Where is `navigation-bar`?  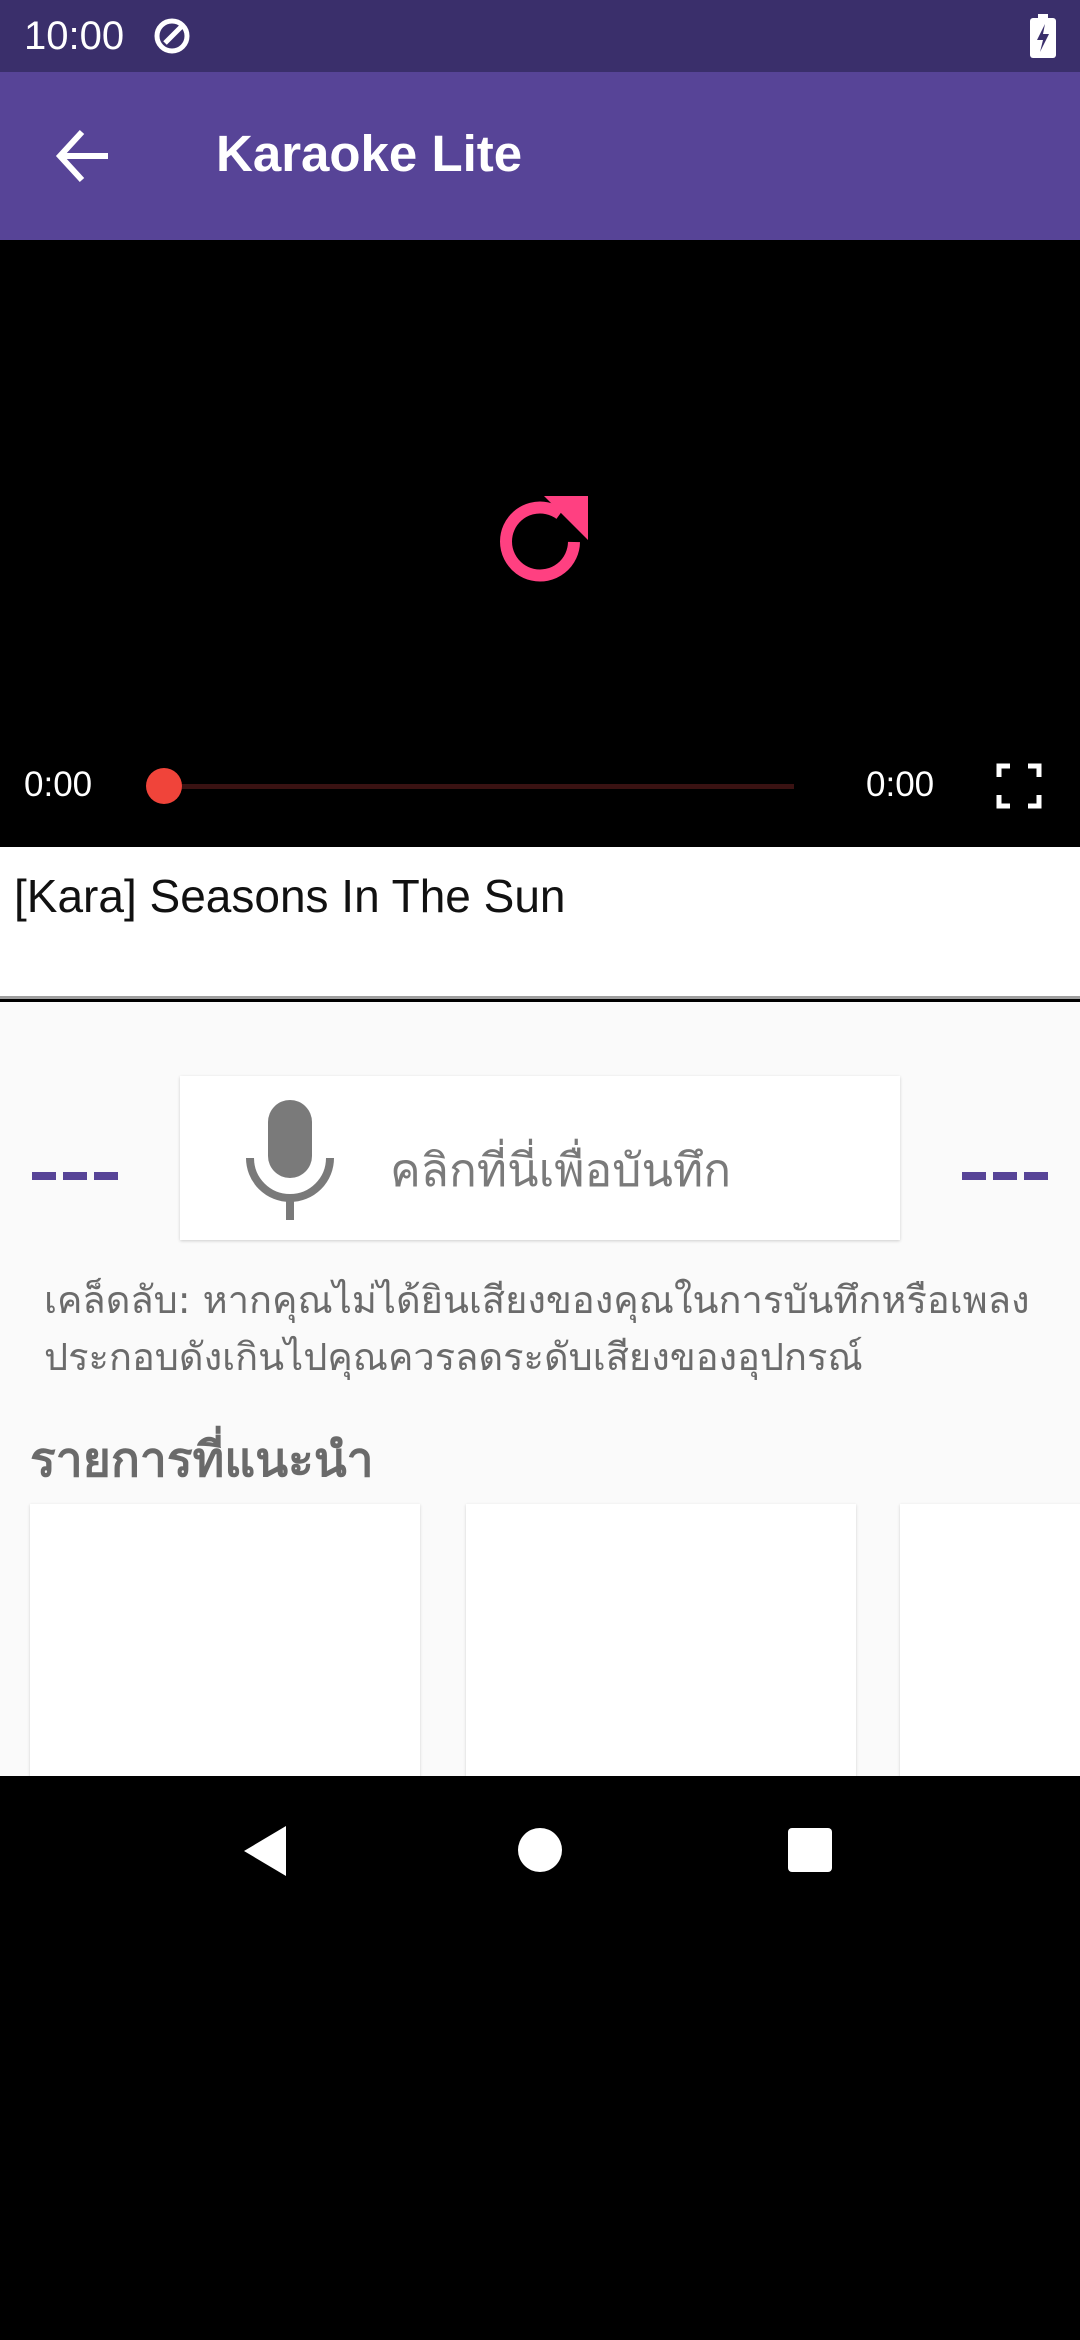
navigation-bar is located at coordinates (540, 1848).